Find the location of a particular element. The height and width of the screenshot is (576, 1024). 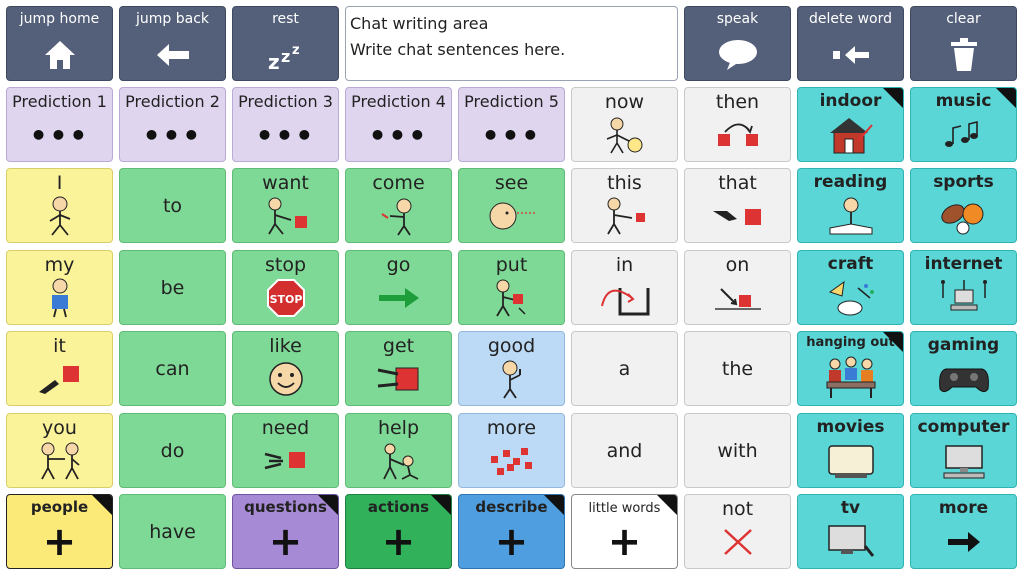

word-do-button: do is located at coordinates (172, 450).